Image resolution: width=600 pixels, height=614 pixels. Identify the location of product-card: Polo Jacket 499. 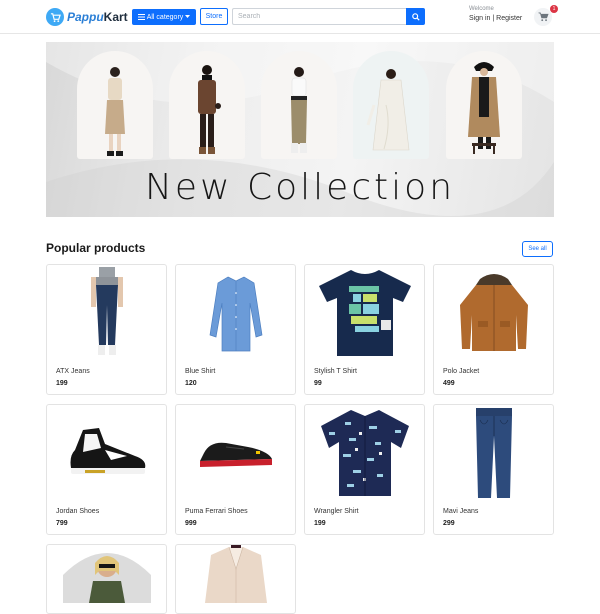
(493, 329).